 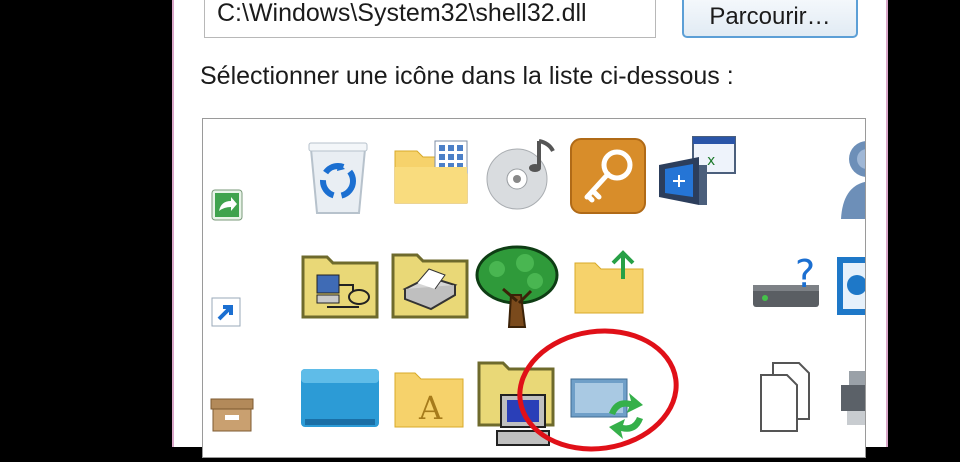 I want to click on svg-text: A, so click(x=430, y=408).